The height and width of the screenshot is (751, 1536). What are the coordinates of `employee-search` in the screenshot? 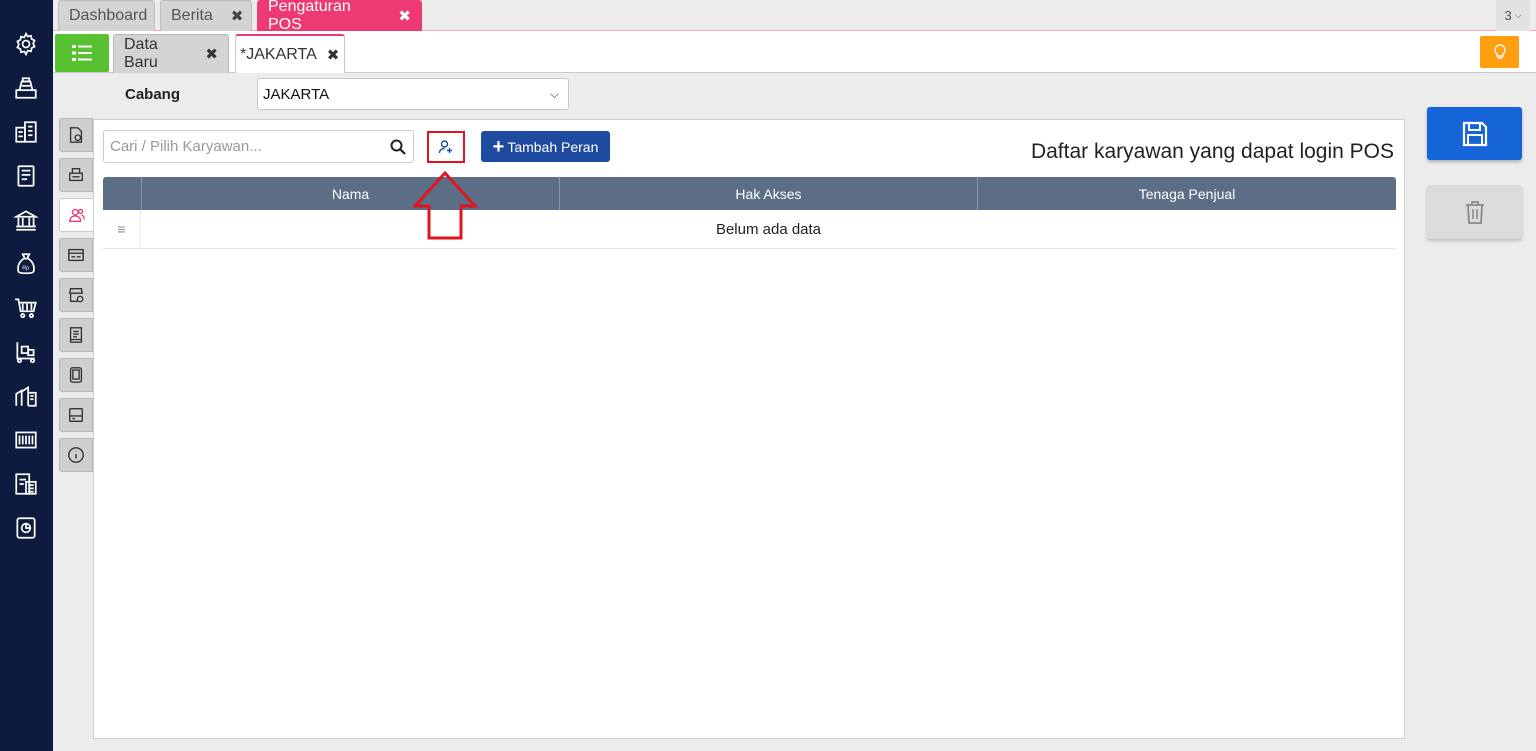 It's located at (258, 146).